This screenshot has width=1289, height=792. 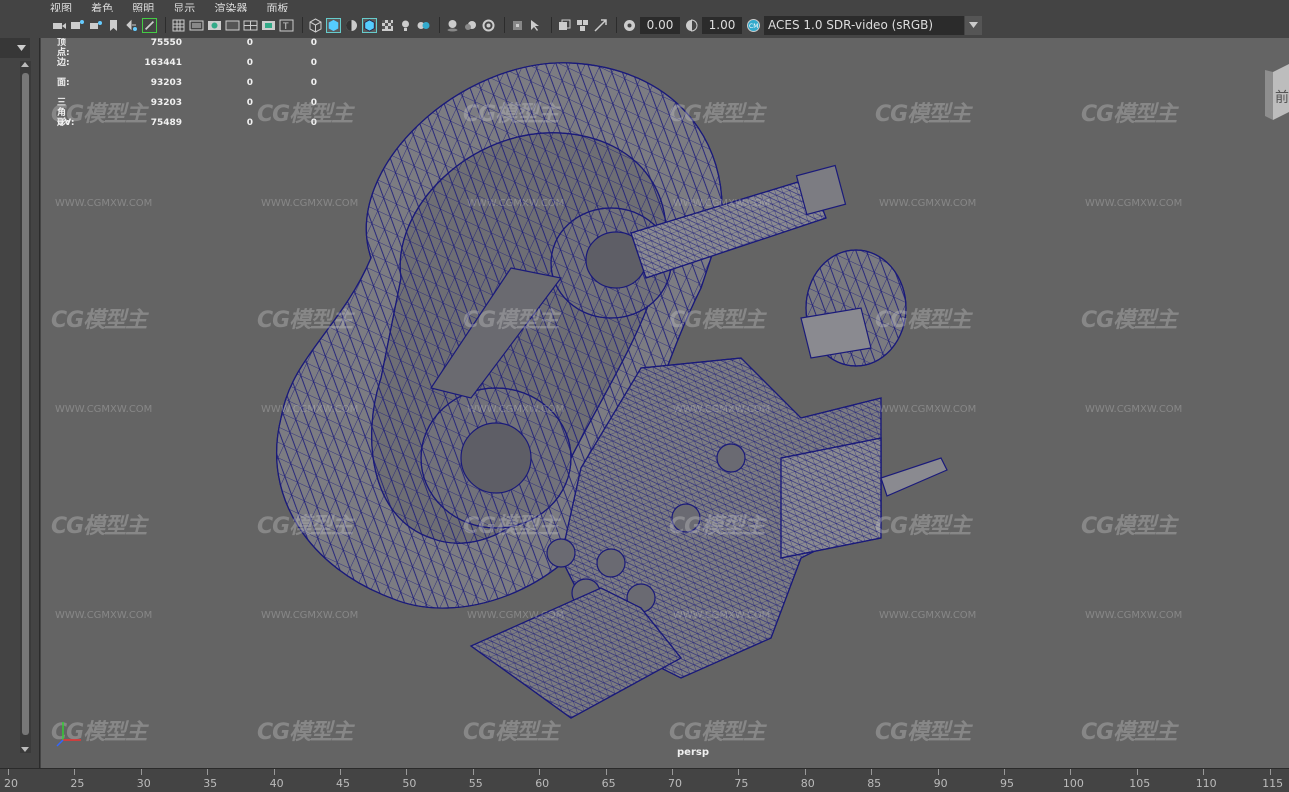 What do you see at coordinates (210, 783) in the screenshot?
I see `ruler-label: 35` at bounding box center [210, 783].